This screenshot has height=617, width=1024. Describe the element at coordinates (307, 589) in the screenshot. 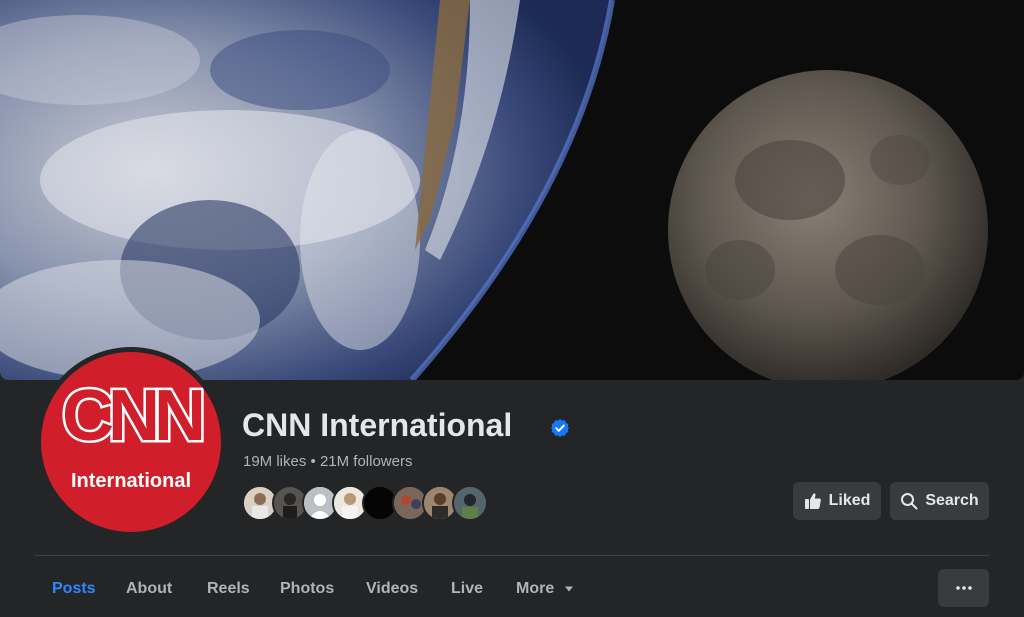

I see `tab-photos: Photos` at that location.